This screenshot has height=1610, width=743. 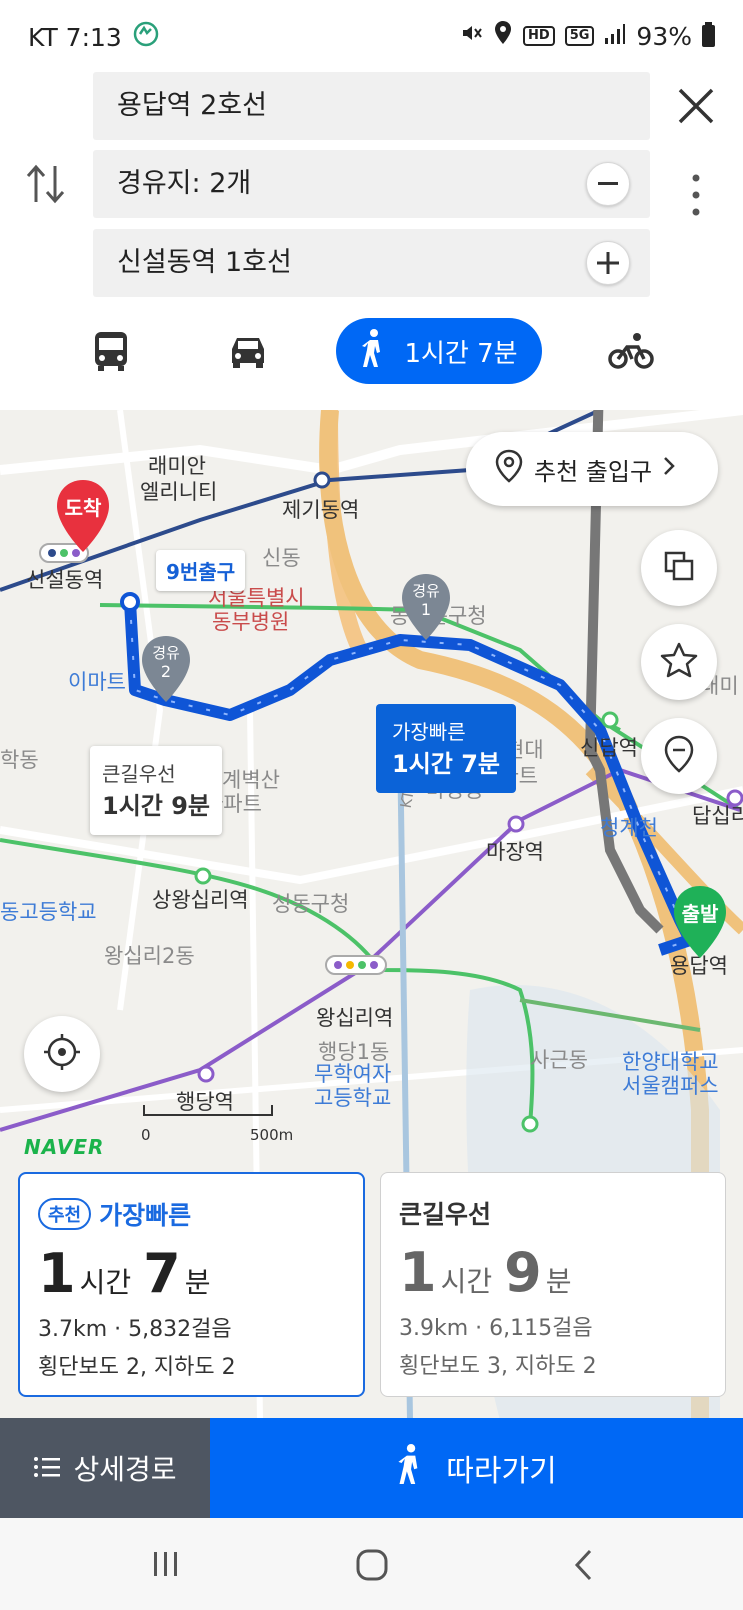 What do you see at coordinates (496, 1328) in the screenshot?
I see `route-distance: 3.9km · 6,115걸음` at bounding box center [496, 1328].